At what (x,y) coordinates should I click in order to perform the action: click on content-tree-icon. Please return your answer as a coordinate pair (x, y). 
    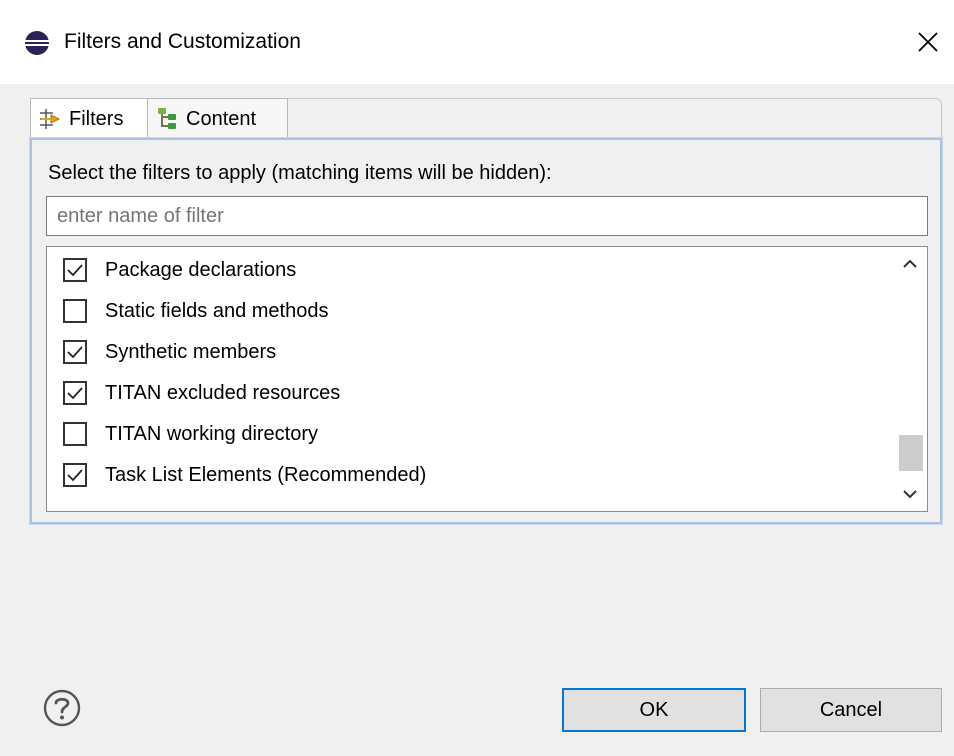
    Looking at the image, I should click on (167, 118).